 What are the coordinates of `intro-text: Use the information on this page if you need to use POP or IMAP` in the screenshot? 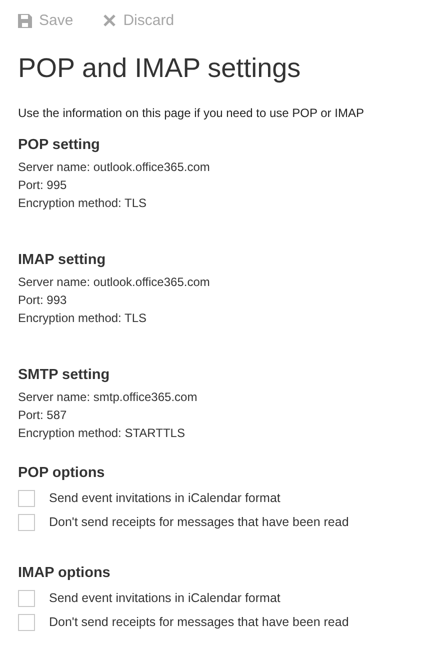 It's located at (191, 113).